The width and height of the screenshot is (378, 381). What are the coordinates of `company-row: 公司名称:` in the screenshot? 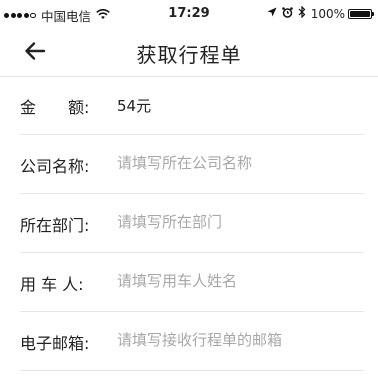 It's located at (192, 164).